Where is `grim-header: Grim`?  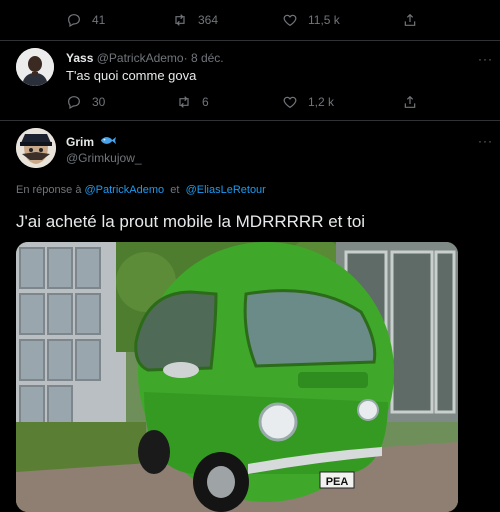
grim-header: Grim is located at coordinates (91, 142).